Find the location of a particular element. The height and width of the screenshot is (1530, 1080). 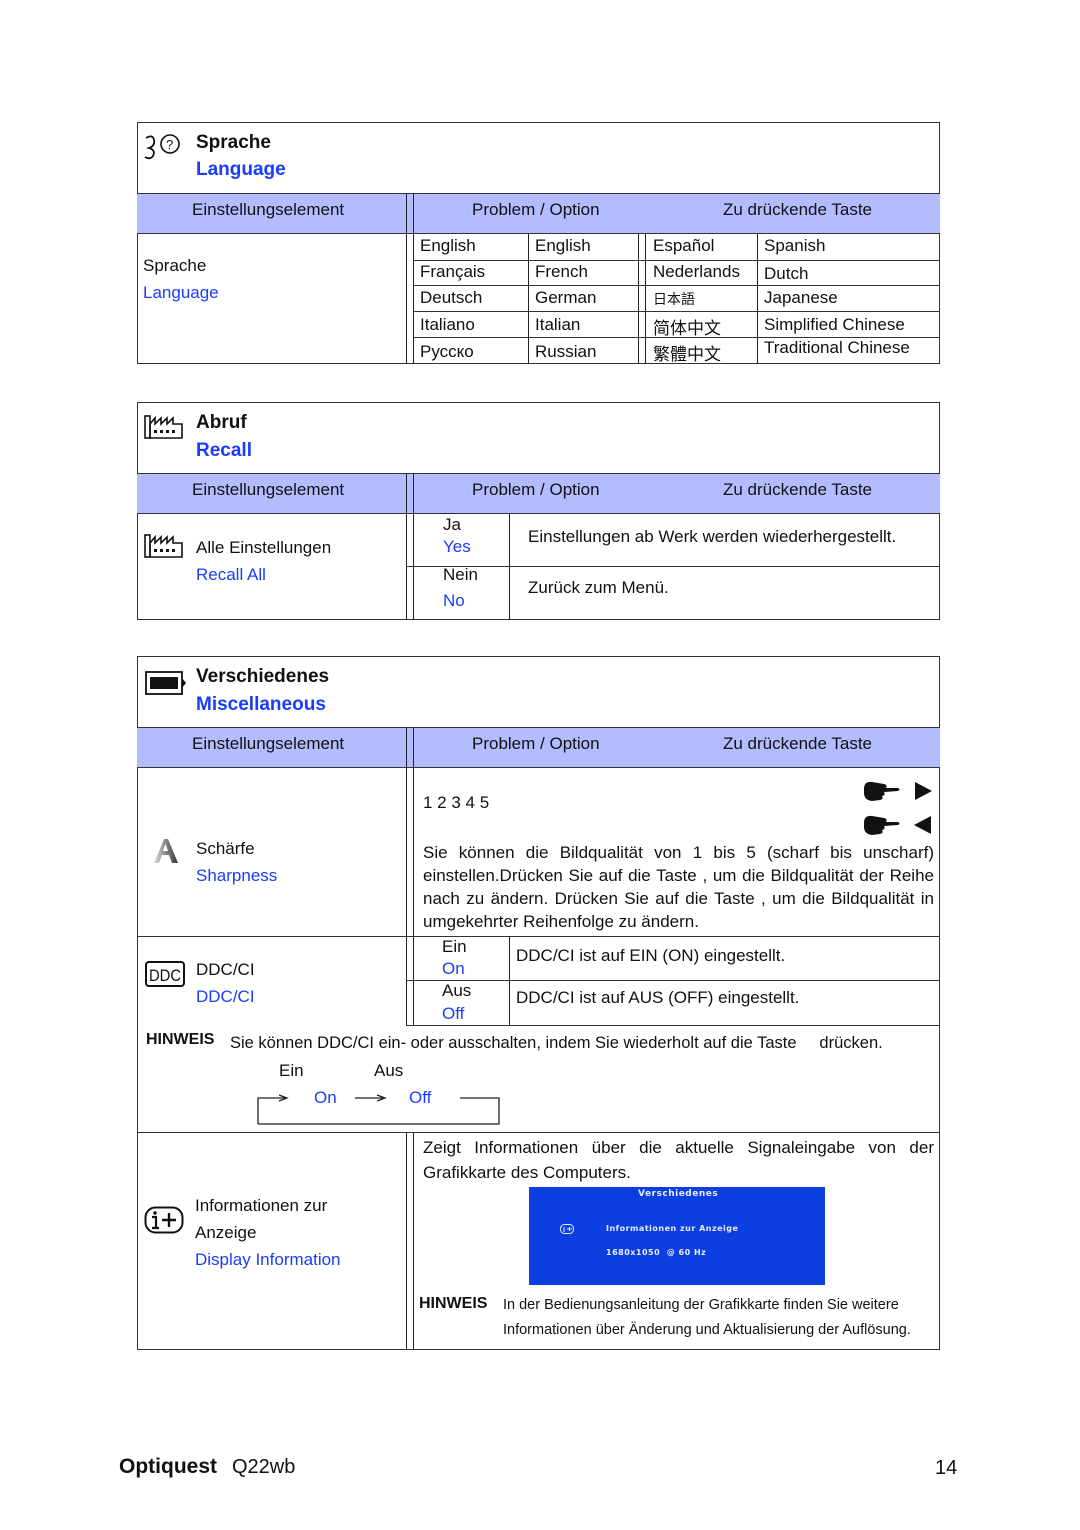

ddcci-option-en: On is located at coordinates (453, 968).